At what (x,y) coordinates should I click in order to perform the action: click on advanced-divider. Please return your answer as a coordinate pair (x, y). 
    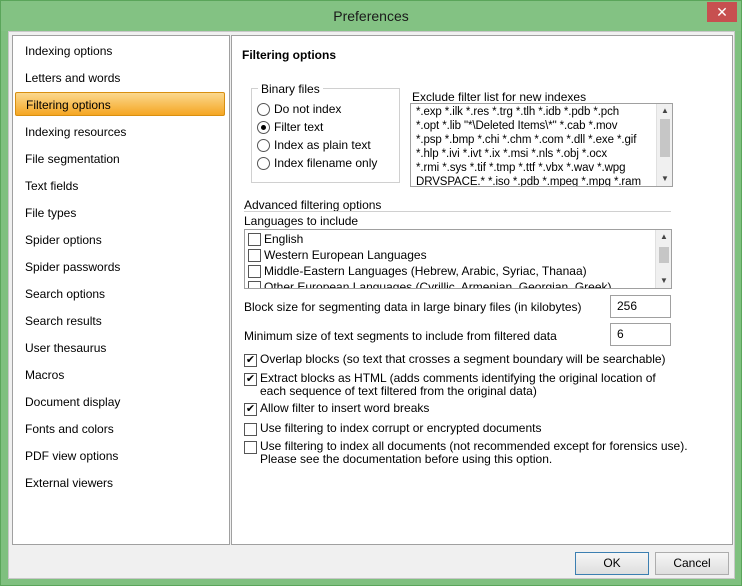
    Looking at the image, I should click on (457, 211).